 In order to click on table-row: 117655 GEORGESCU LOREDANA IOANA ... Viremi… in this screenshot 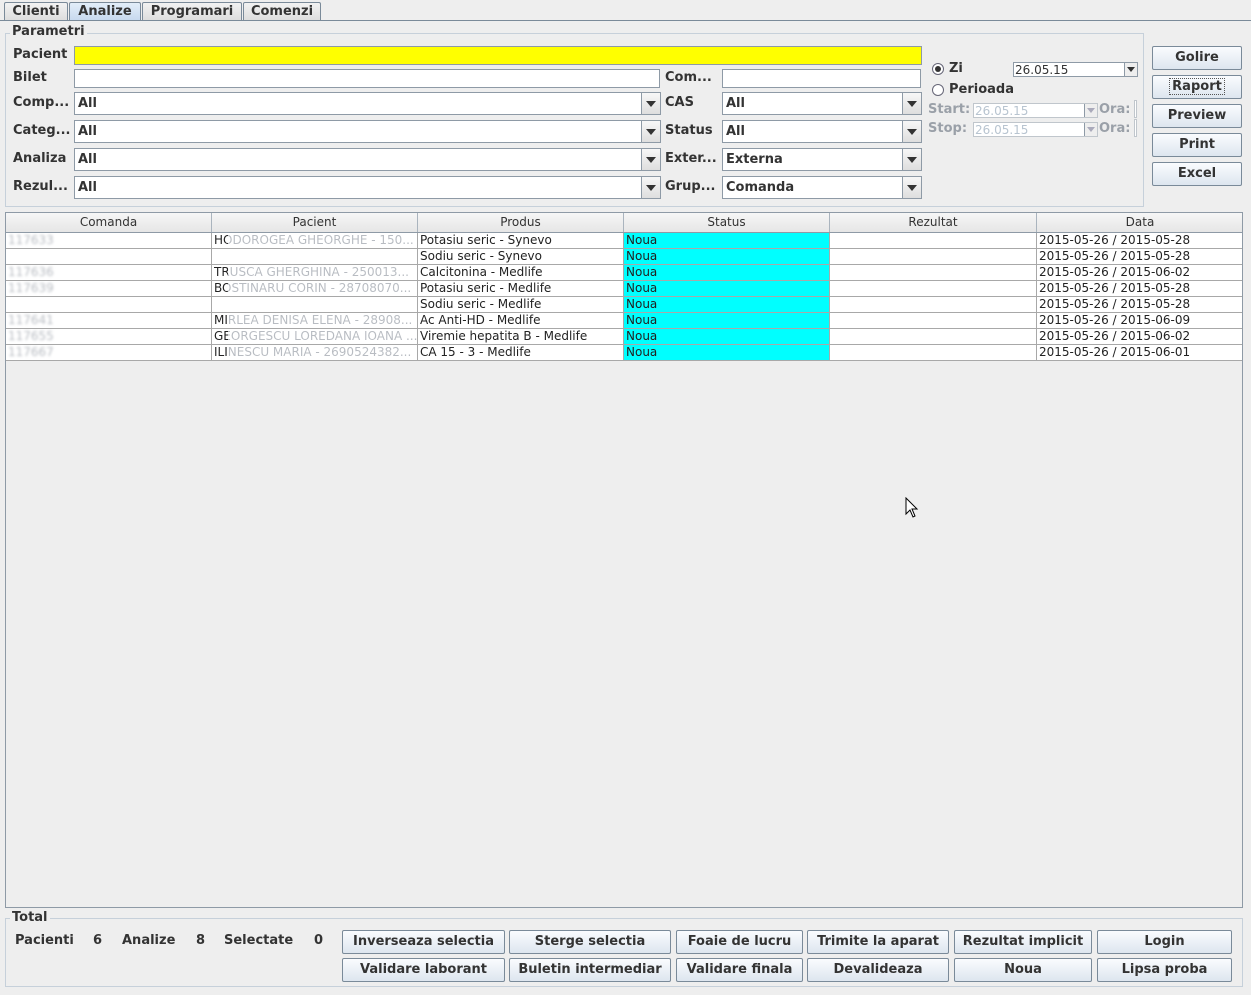, I will do `click(624, 337)`.